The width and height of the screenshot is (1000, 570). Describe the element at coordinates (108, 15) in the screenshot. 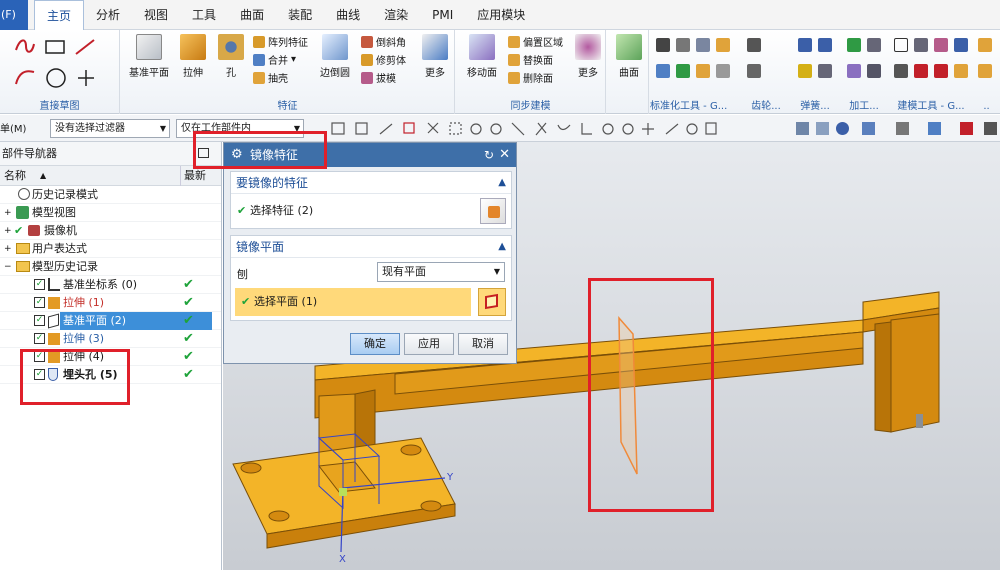

I see `tab-analysis: 分析` at that location.